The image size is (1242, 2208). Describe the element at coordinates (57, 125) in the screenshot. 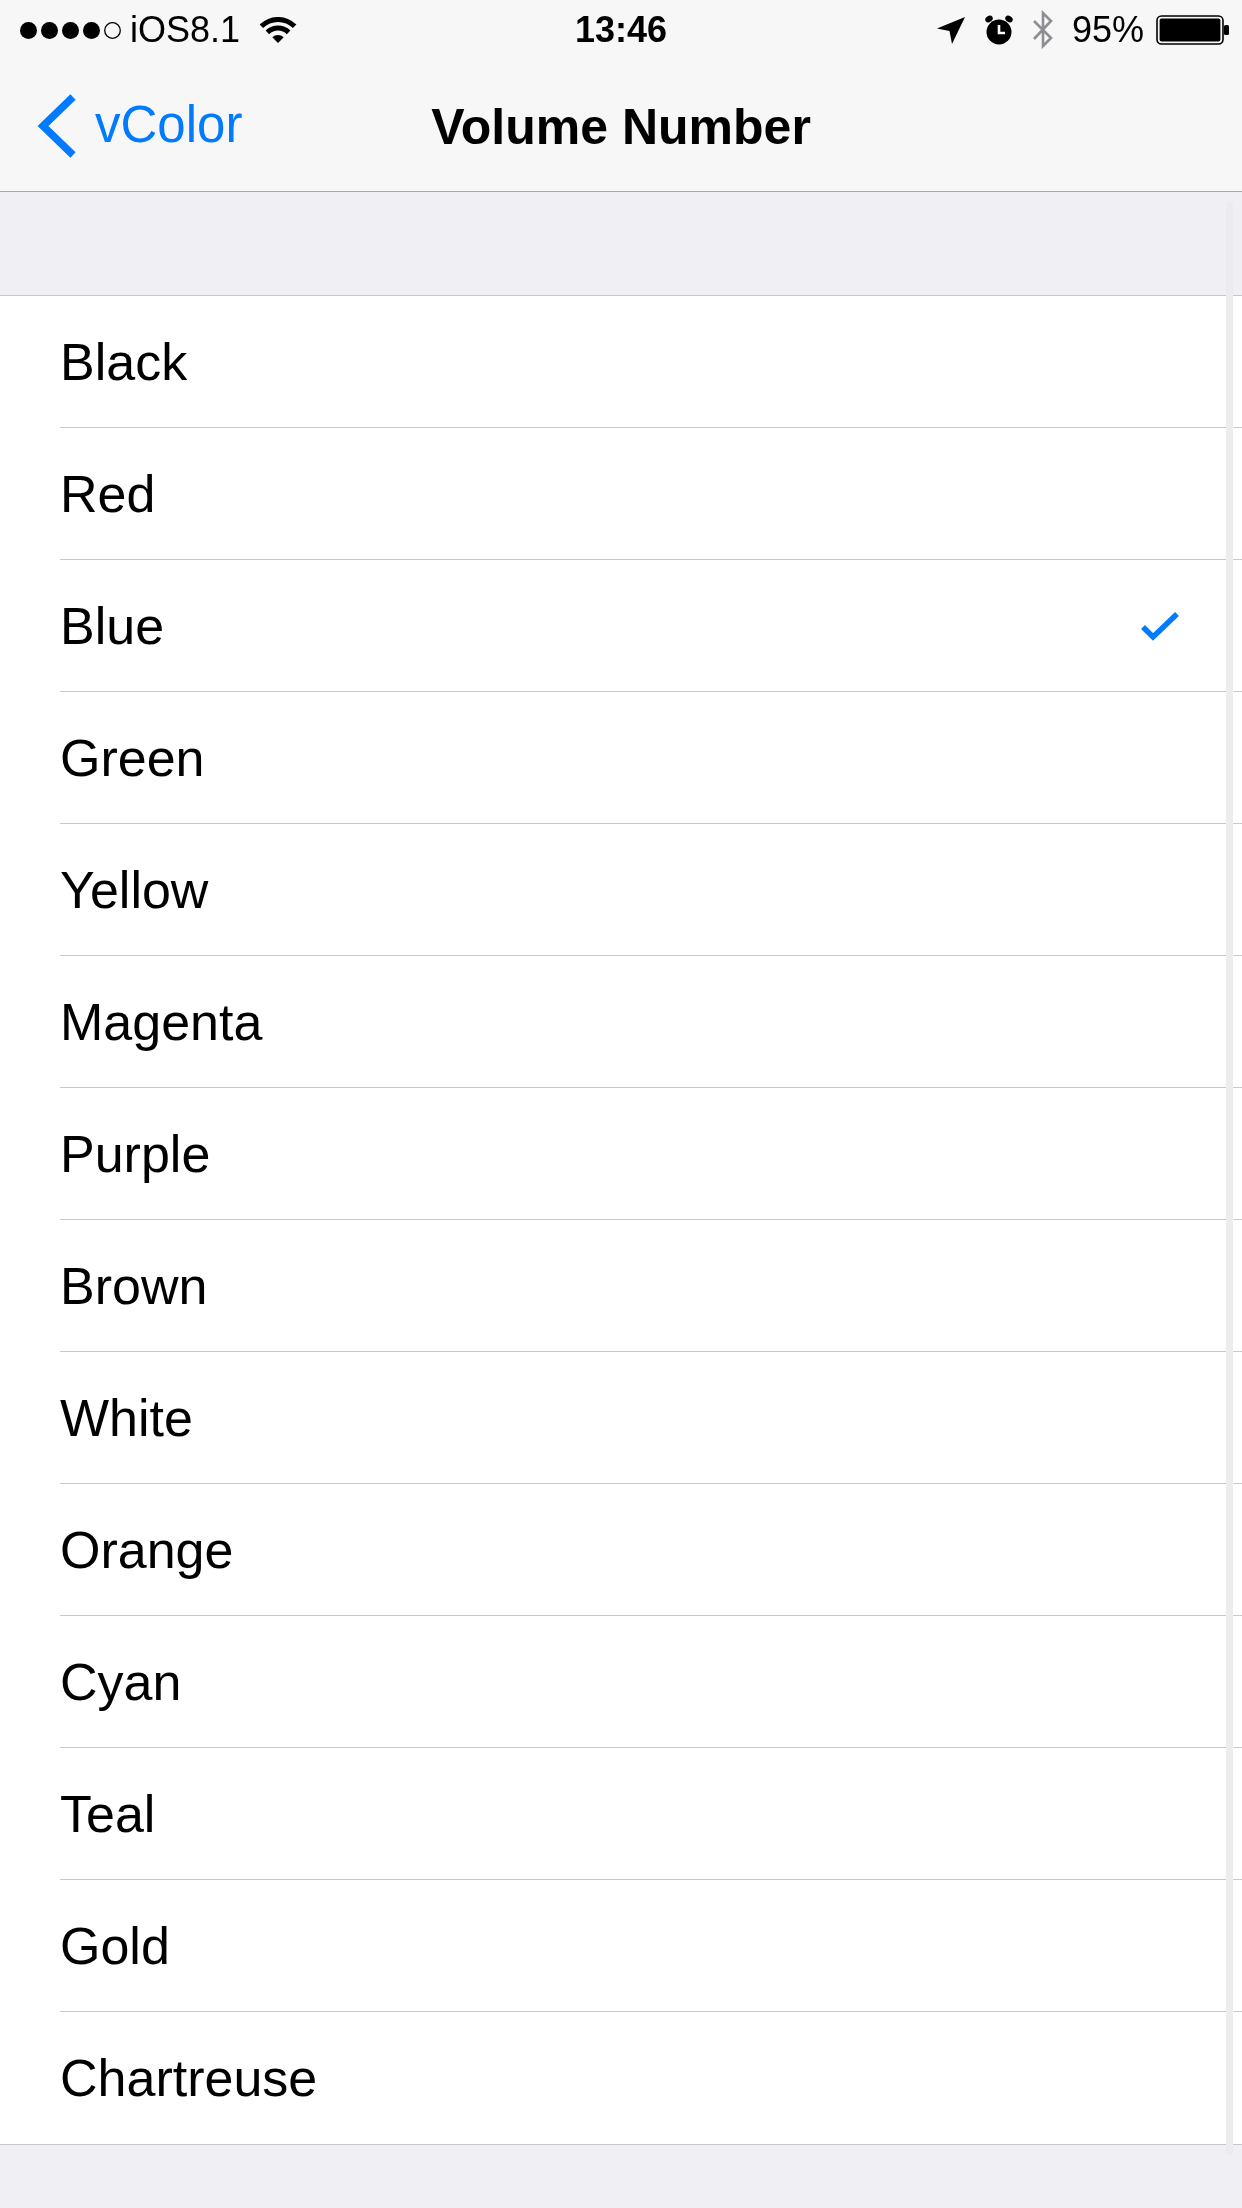

I see `chevron-left-icon` at that location.